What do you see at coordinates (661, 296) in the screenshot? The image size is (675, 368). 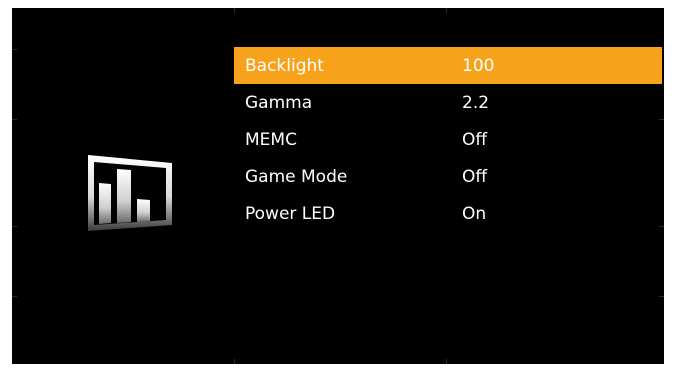 I see `right-tick` at bounding box center [661, 296].